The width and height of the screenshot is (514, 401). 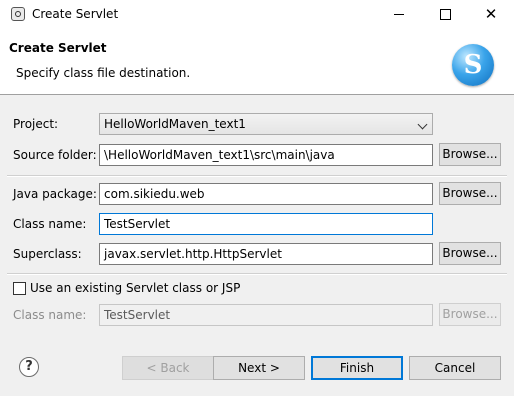 I want to click on superclass-input: javax.servlet.http.HttpServlet, so click(x=266, y=254).